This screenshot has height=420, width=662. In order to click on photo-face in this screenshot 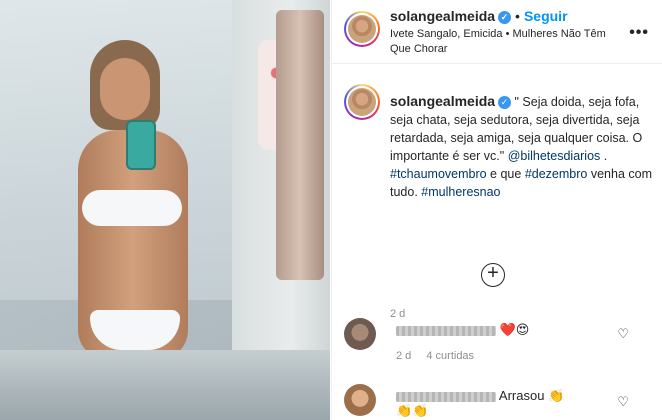, I will do `click(125, 89)`.